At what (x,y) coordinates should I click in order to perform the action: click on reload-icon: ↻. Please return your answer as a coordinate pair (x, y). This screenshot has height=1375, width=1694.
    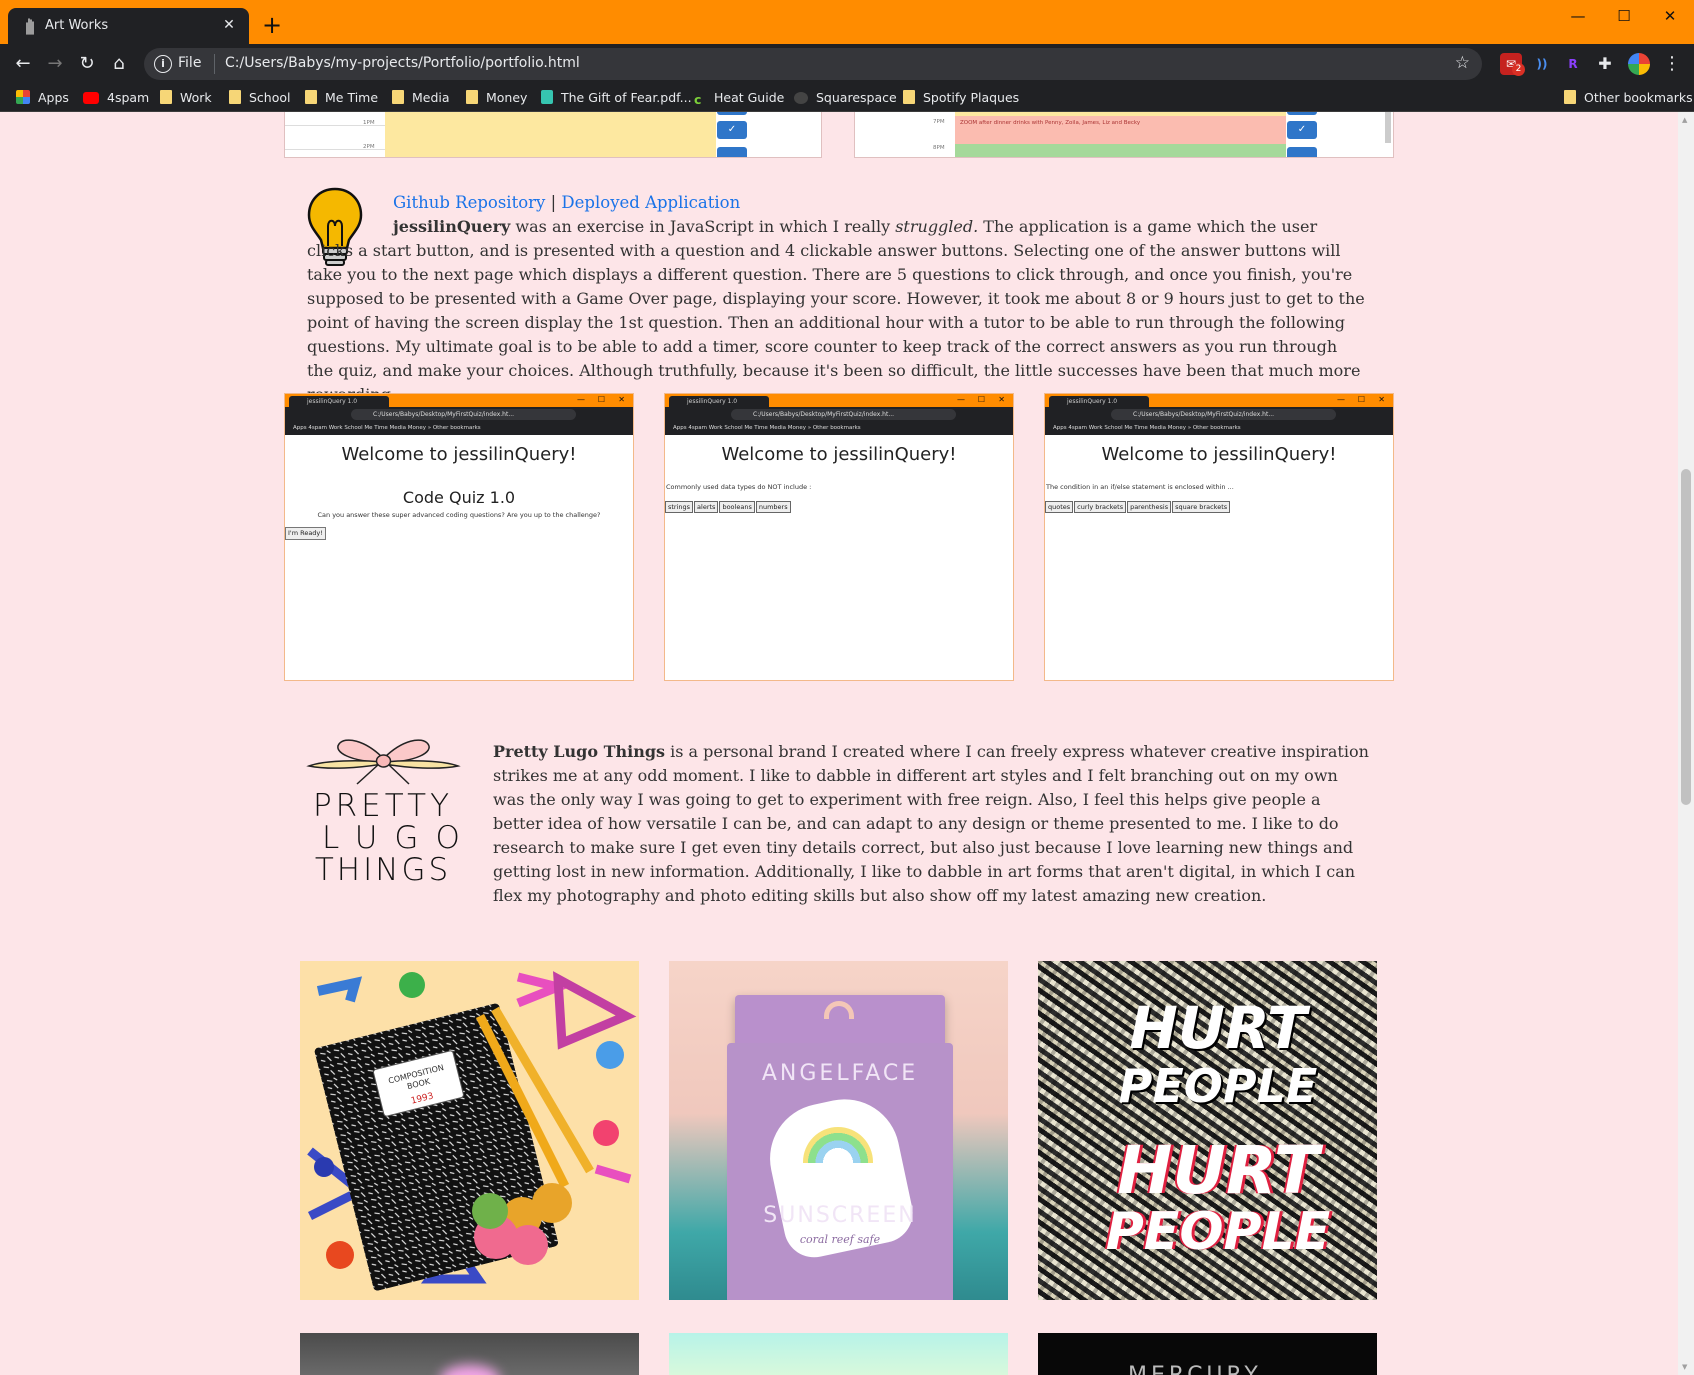
    Looking at the image, I should click on (87, 64).